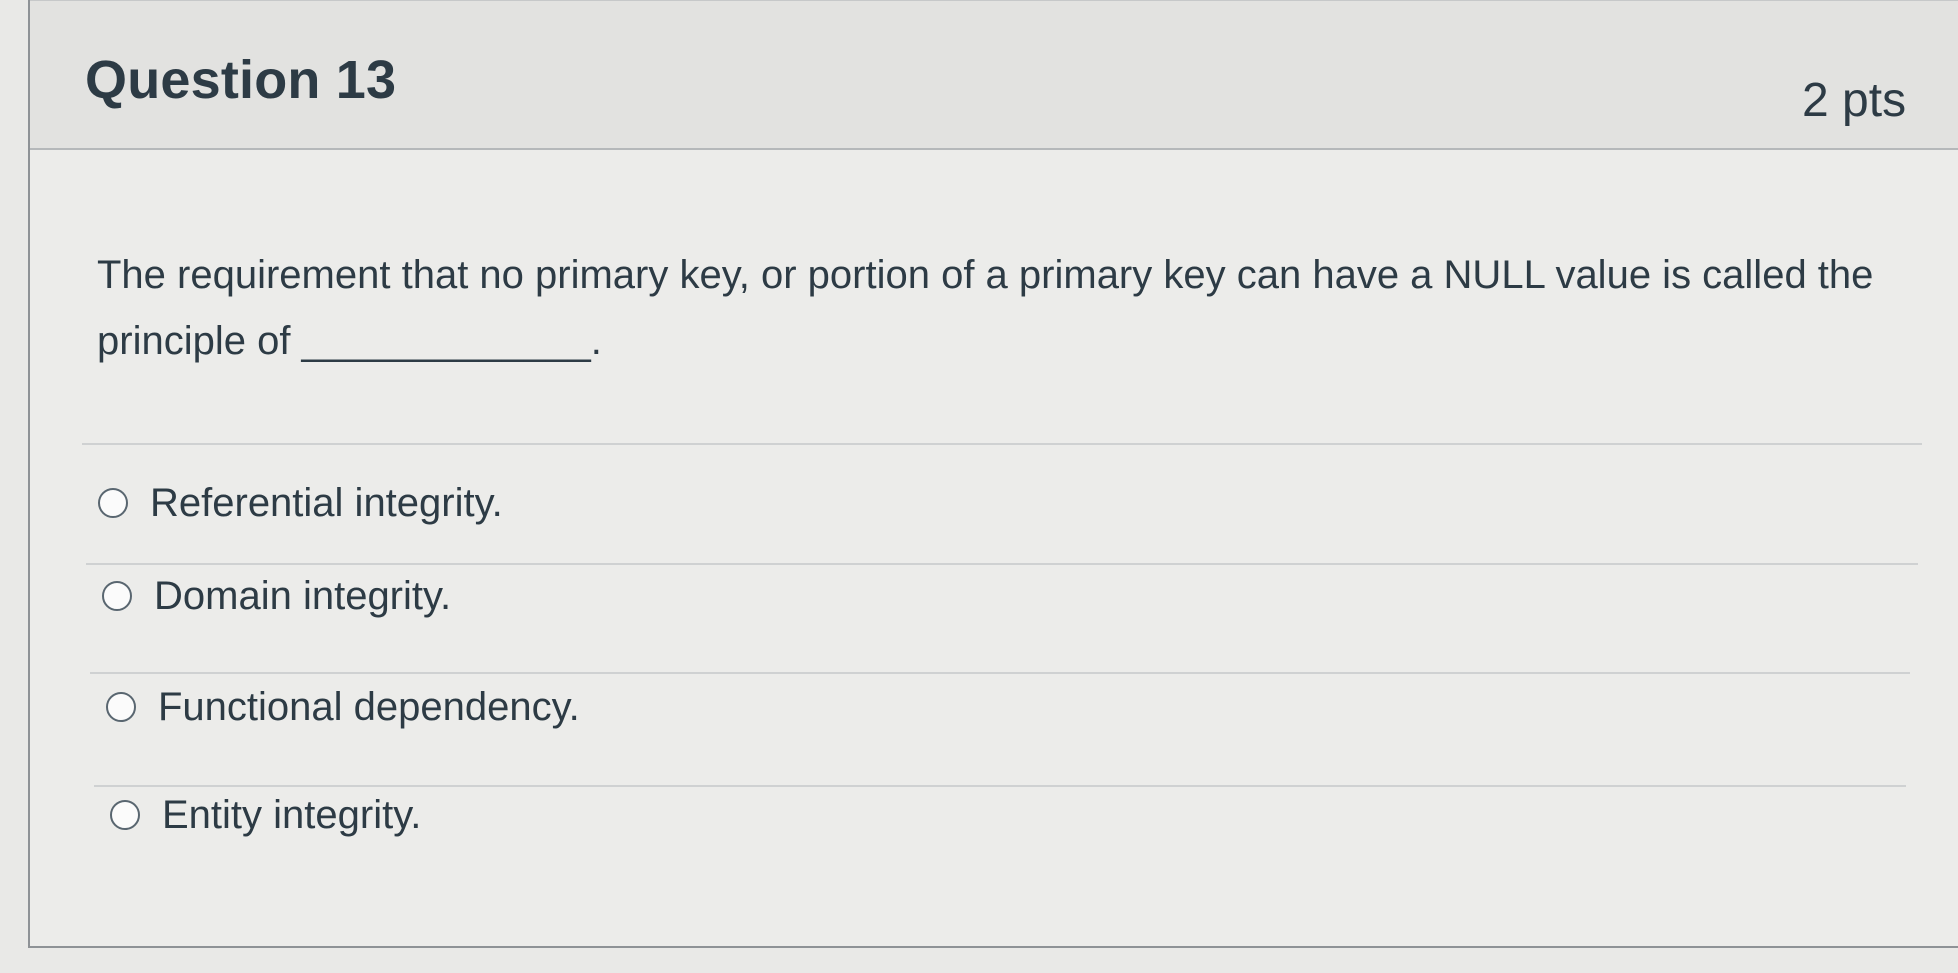  What do you see at coordinates (292, 814) in the screenshot?
I see `answer-label: Entity integrity.` at bounding box center [292, 814].